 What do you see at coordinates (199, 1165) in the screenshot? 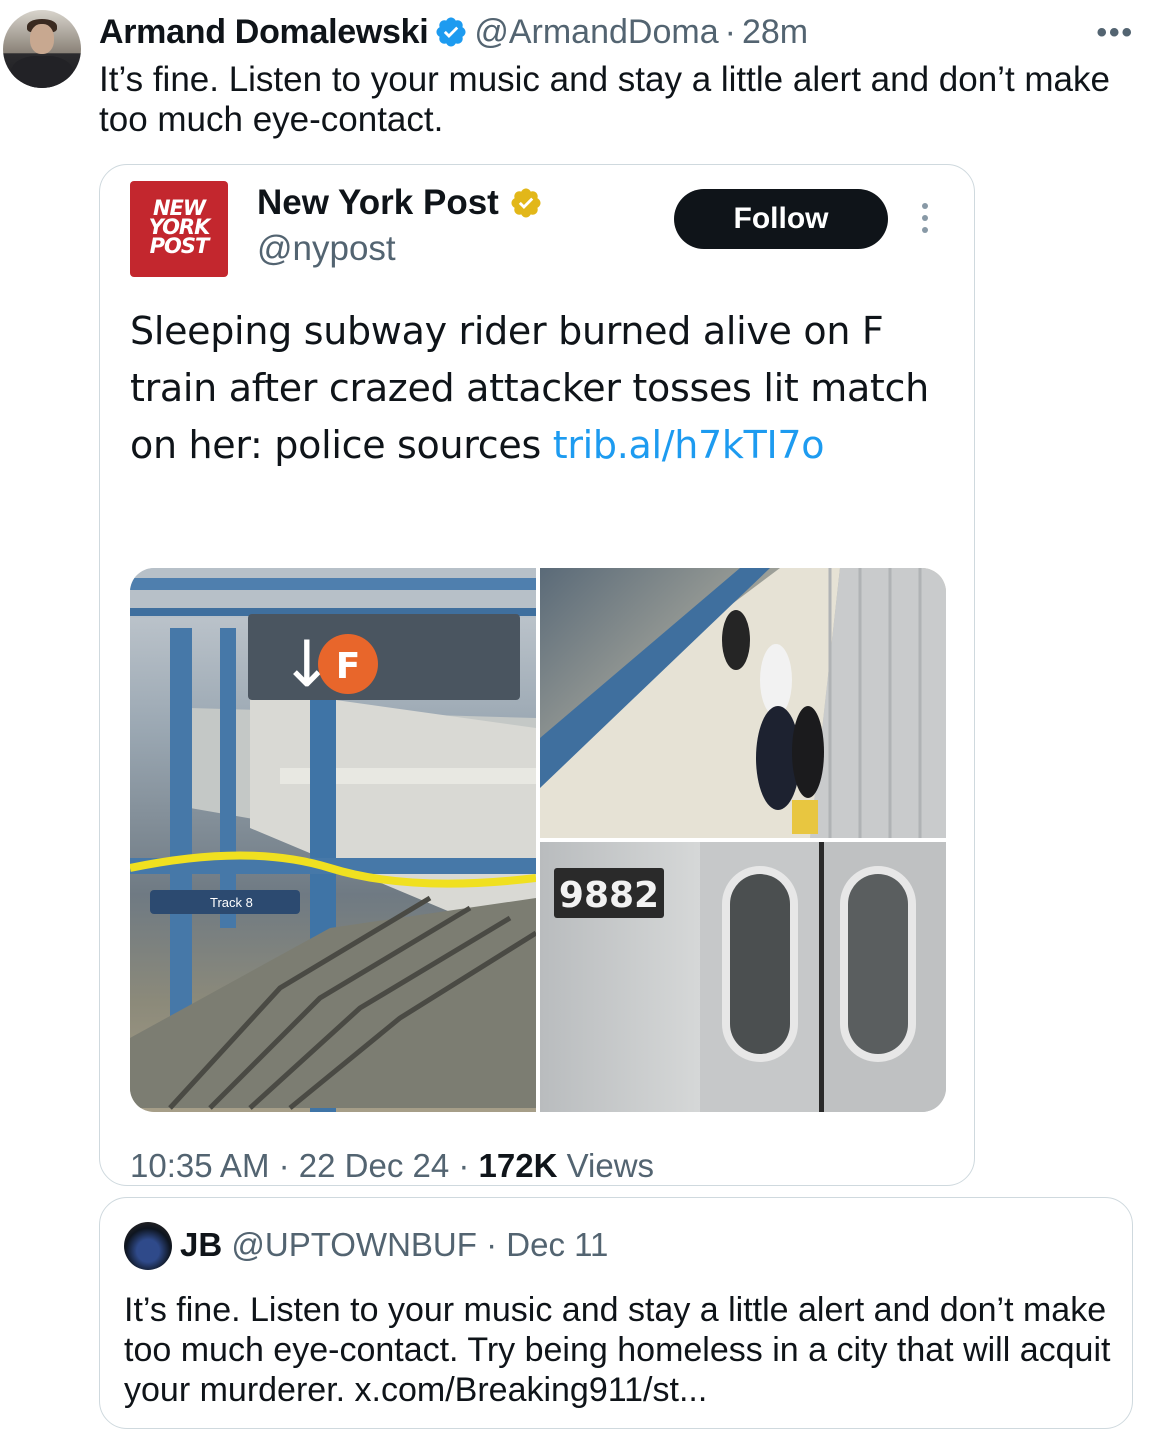
I see `embed-time: 10:35 AM` at bounding box center [199, 1165].